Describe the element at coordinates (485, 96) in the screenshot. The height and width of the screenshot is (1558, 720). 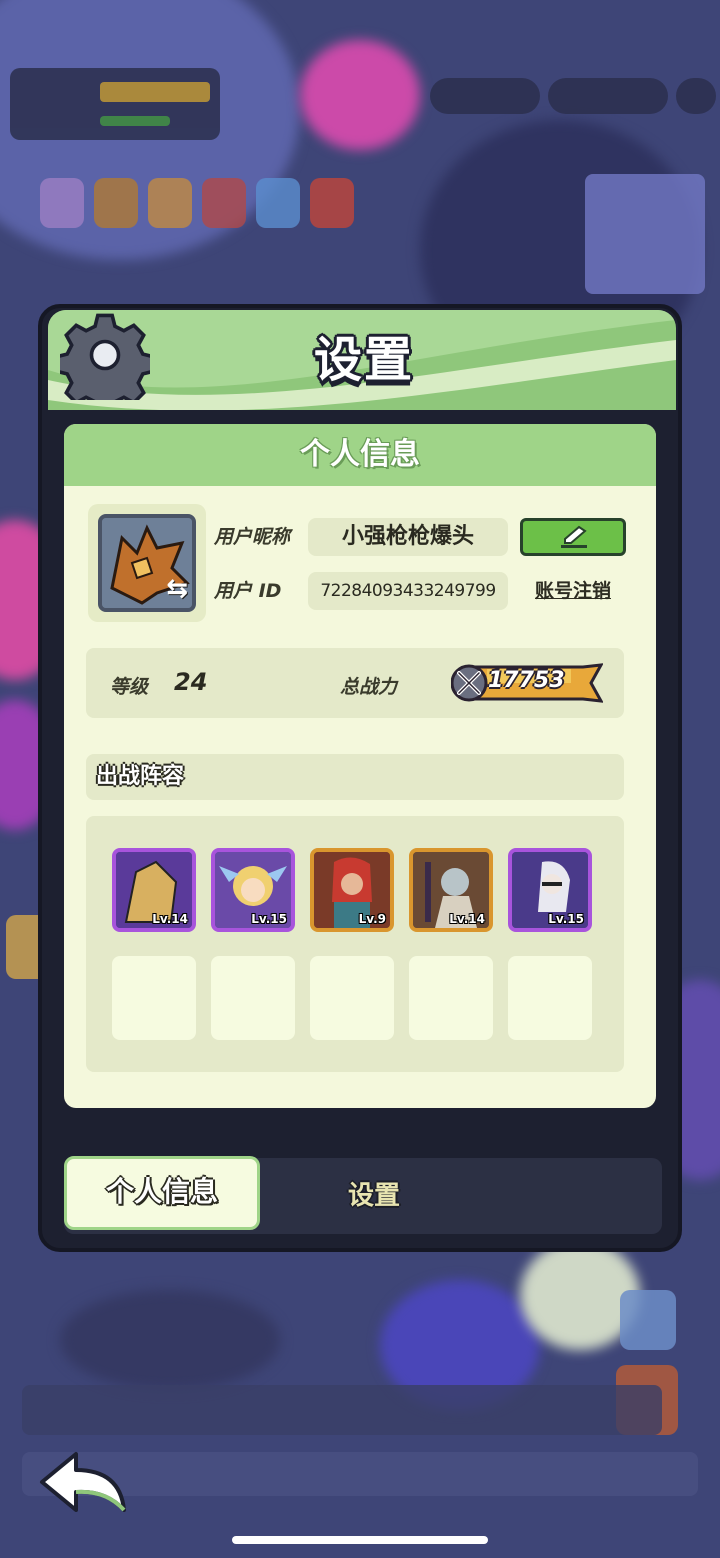
I see `gem-resource` at that location.